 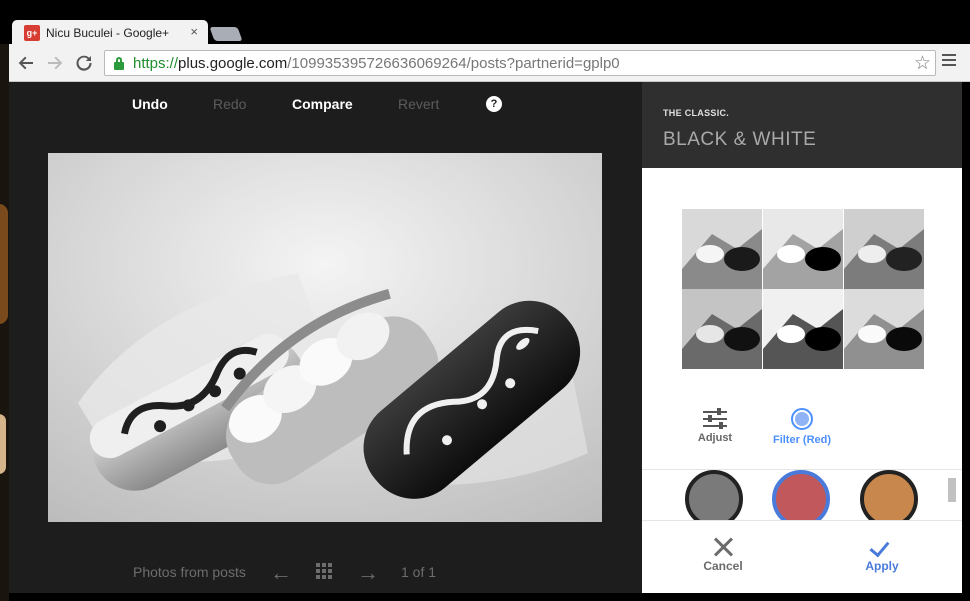 What do you see at coordinates (189, 572) in the screenshot?
I see `photos-from-posts-label: Photos from posts` at bounding box center [189, 572].